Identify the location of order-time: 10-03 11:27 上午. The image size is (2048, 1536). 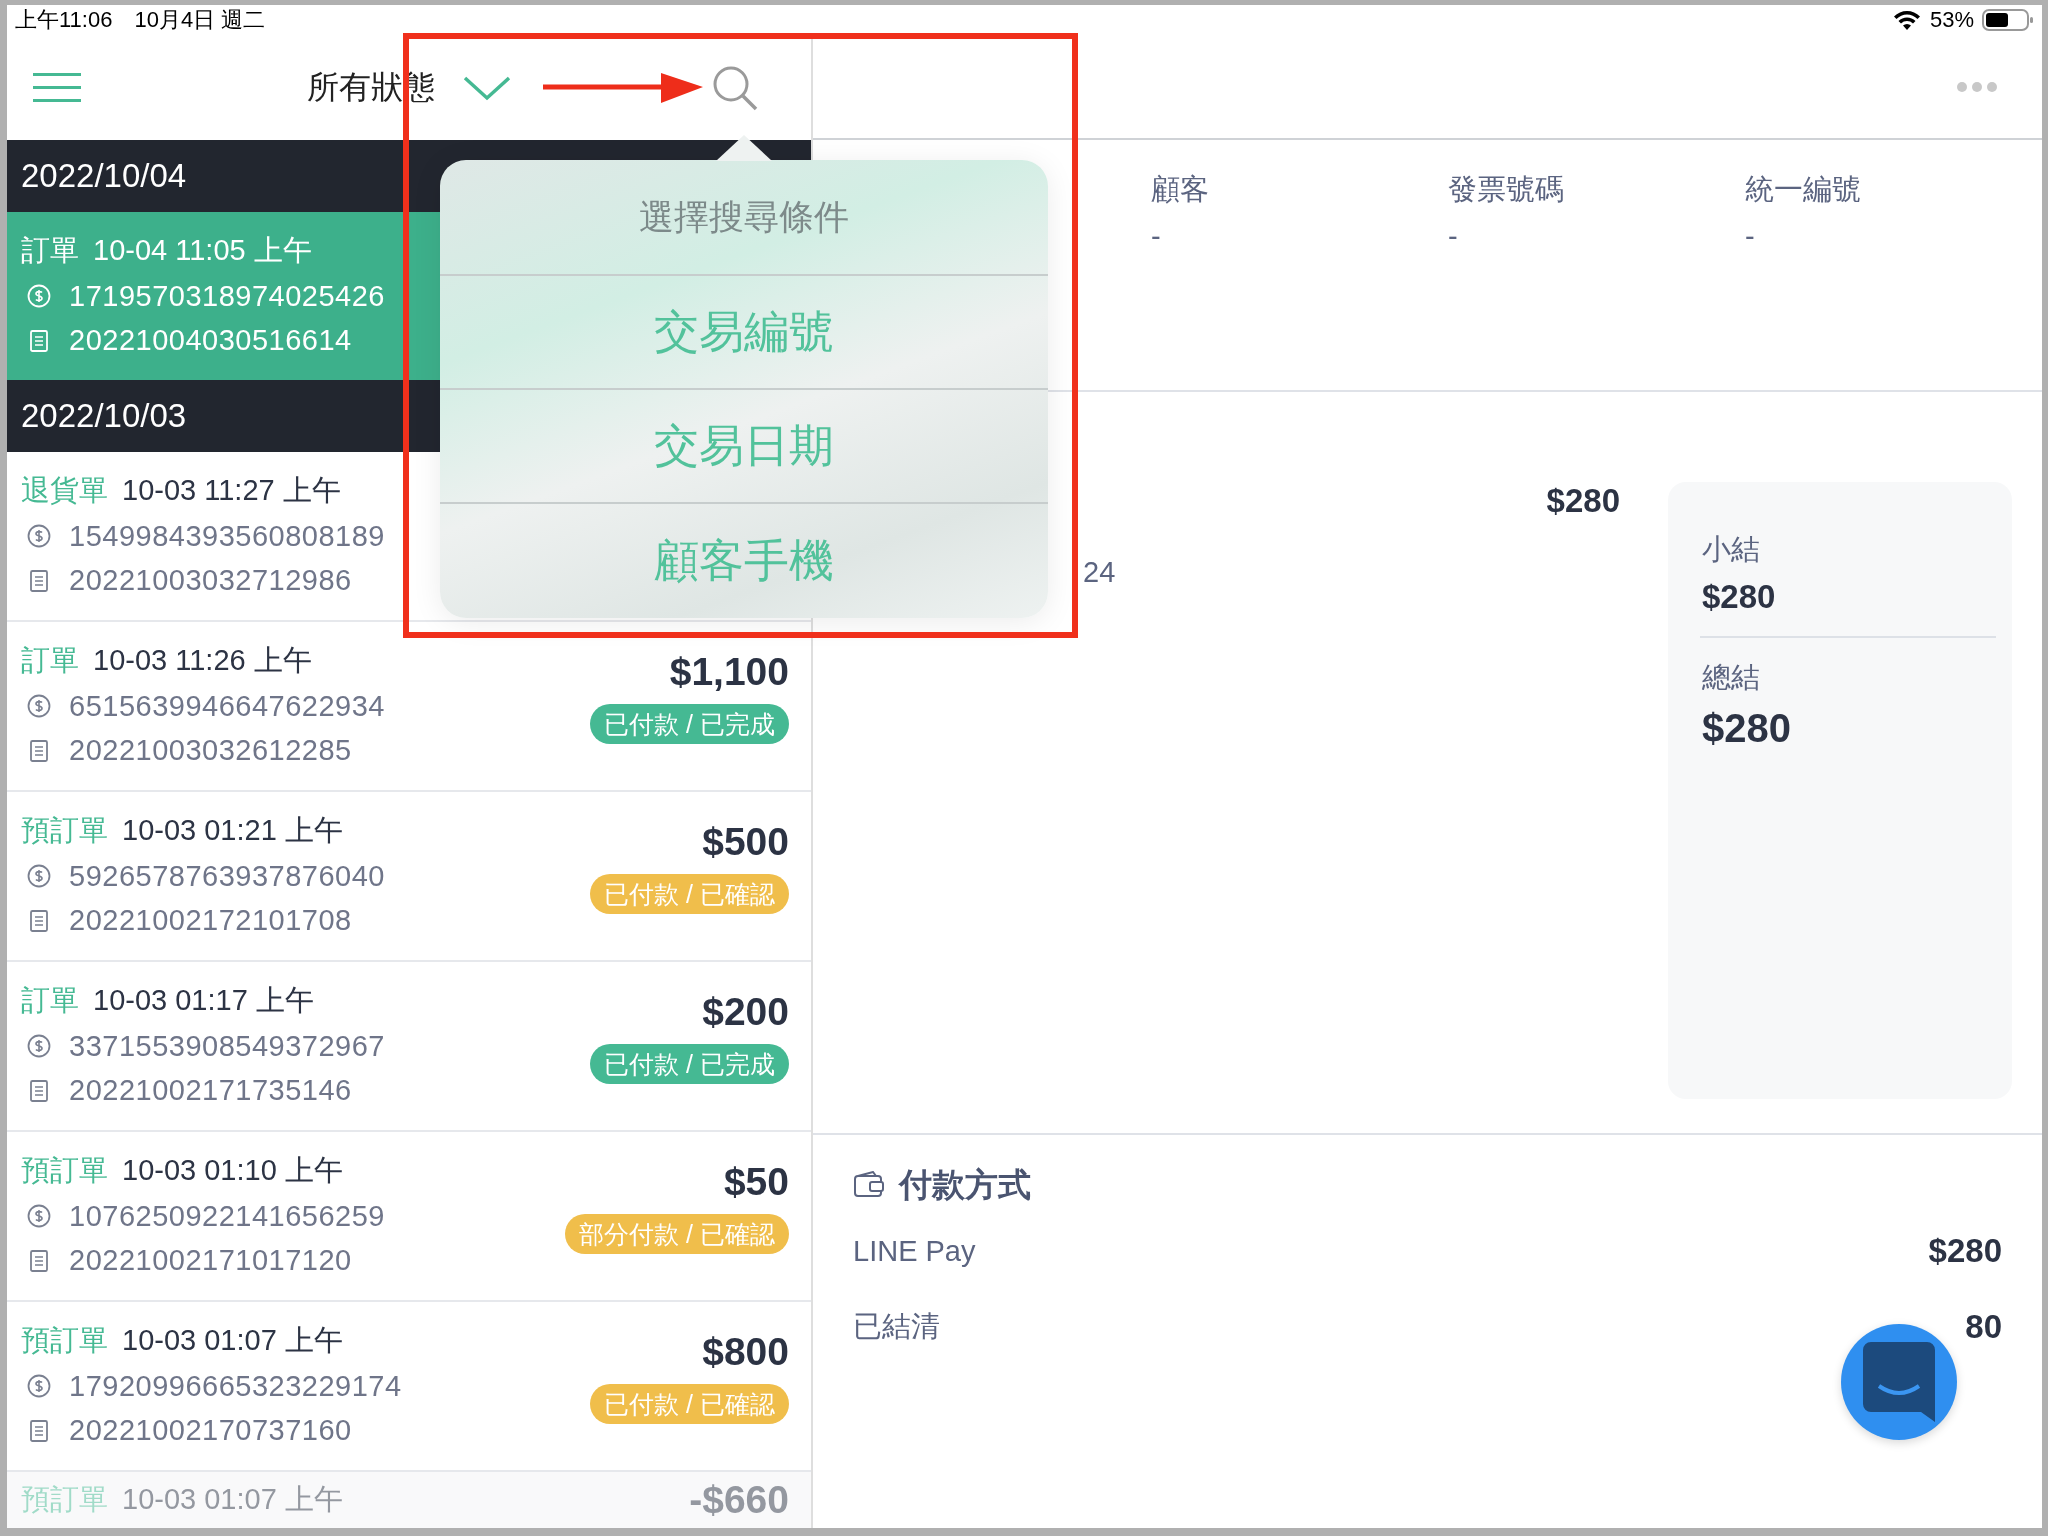
(231, 491).